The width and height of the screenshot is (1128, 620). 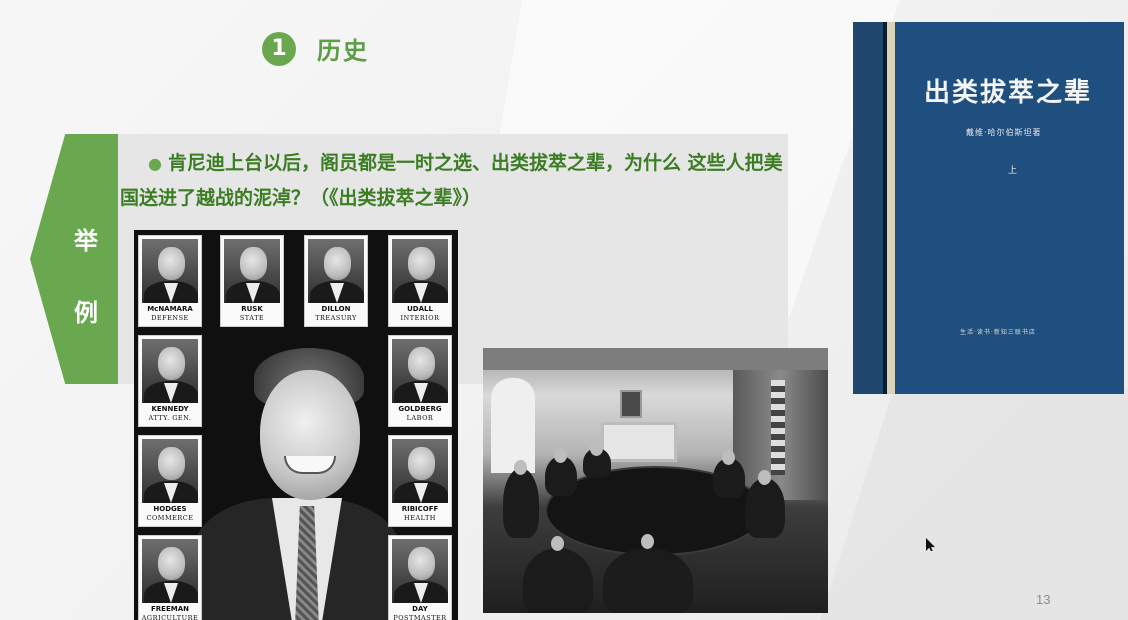 I want to click on book-author: 戴维·哈尔伯斯坦著, so click(x=1004, y=132).